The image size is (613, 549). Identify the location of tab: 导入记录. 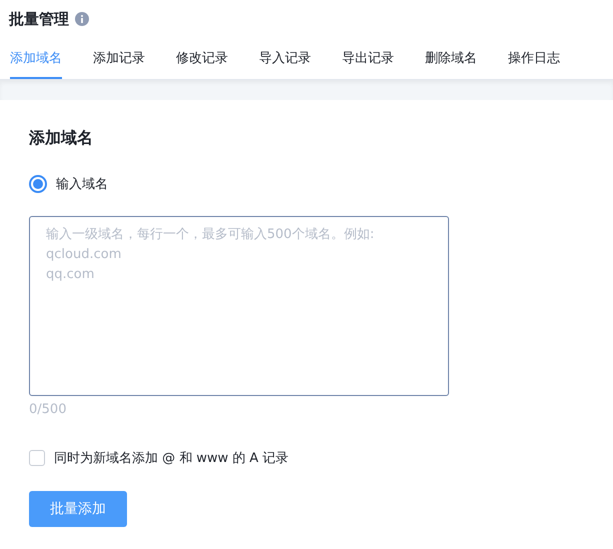
(285, 64).